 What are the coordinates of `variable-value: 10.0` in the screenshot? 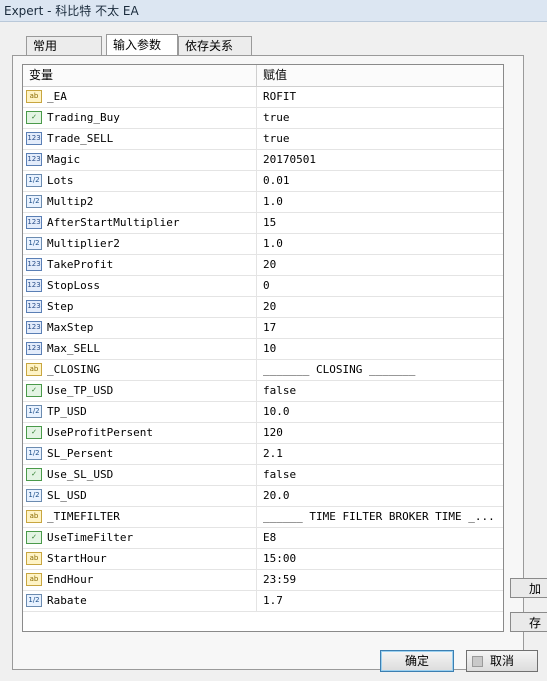 It's located at (381, 412).